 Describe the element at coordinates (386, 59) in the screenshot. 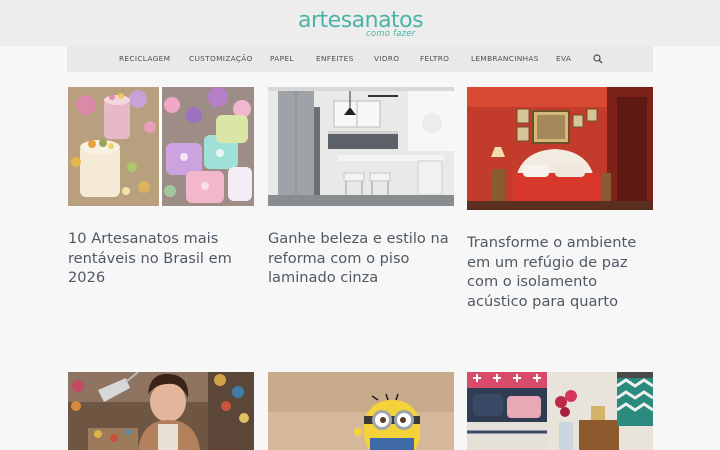

I see `nav-item-vidro: VIDRO` at that location.